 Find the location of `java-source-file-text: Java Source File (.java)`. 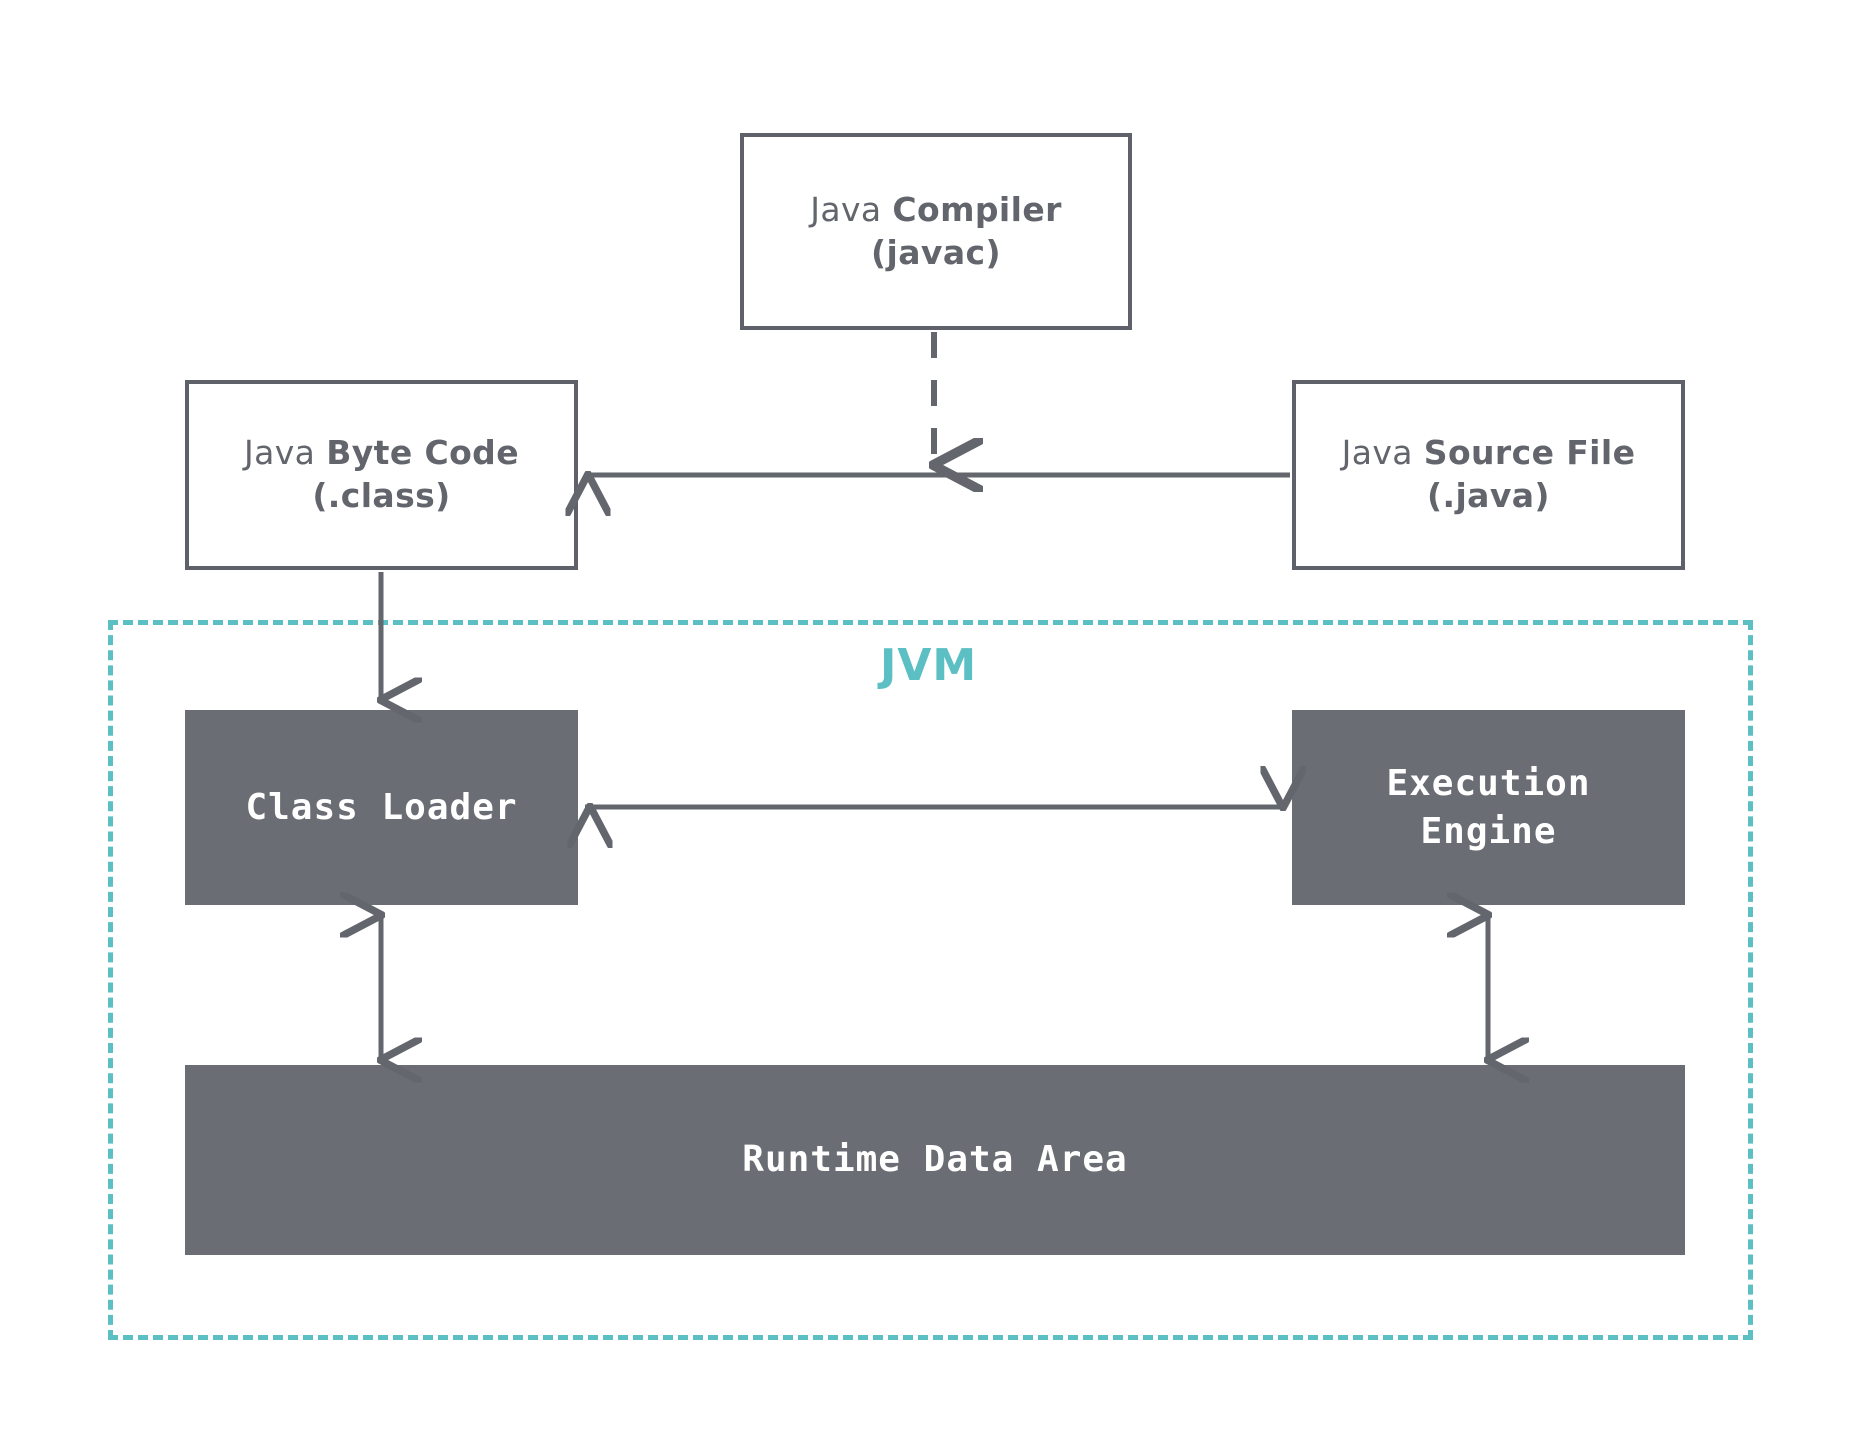

java-source-file-text: Java Source File (.java) is located at coordinates (1489, 475).